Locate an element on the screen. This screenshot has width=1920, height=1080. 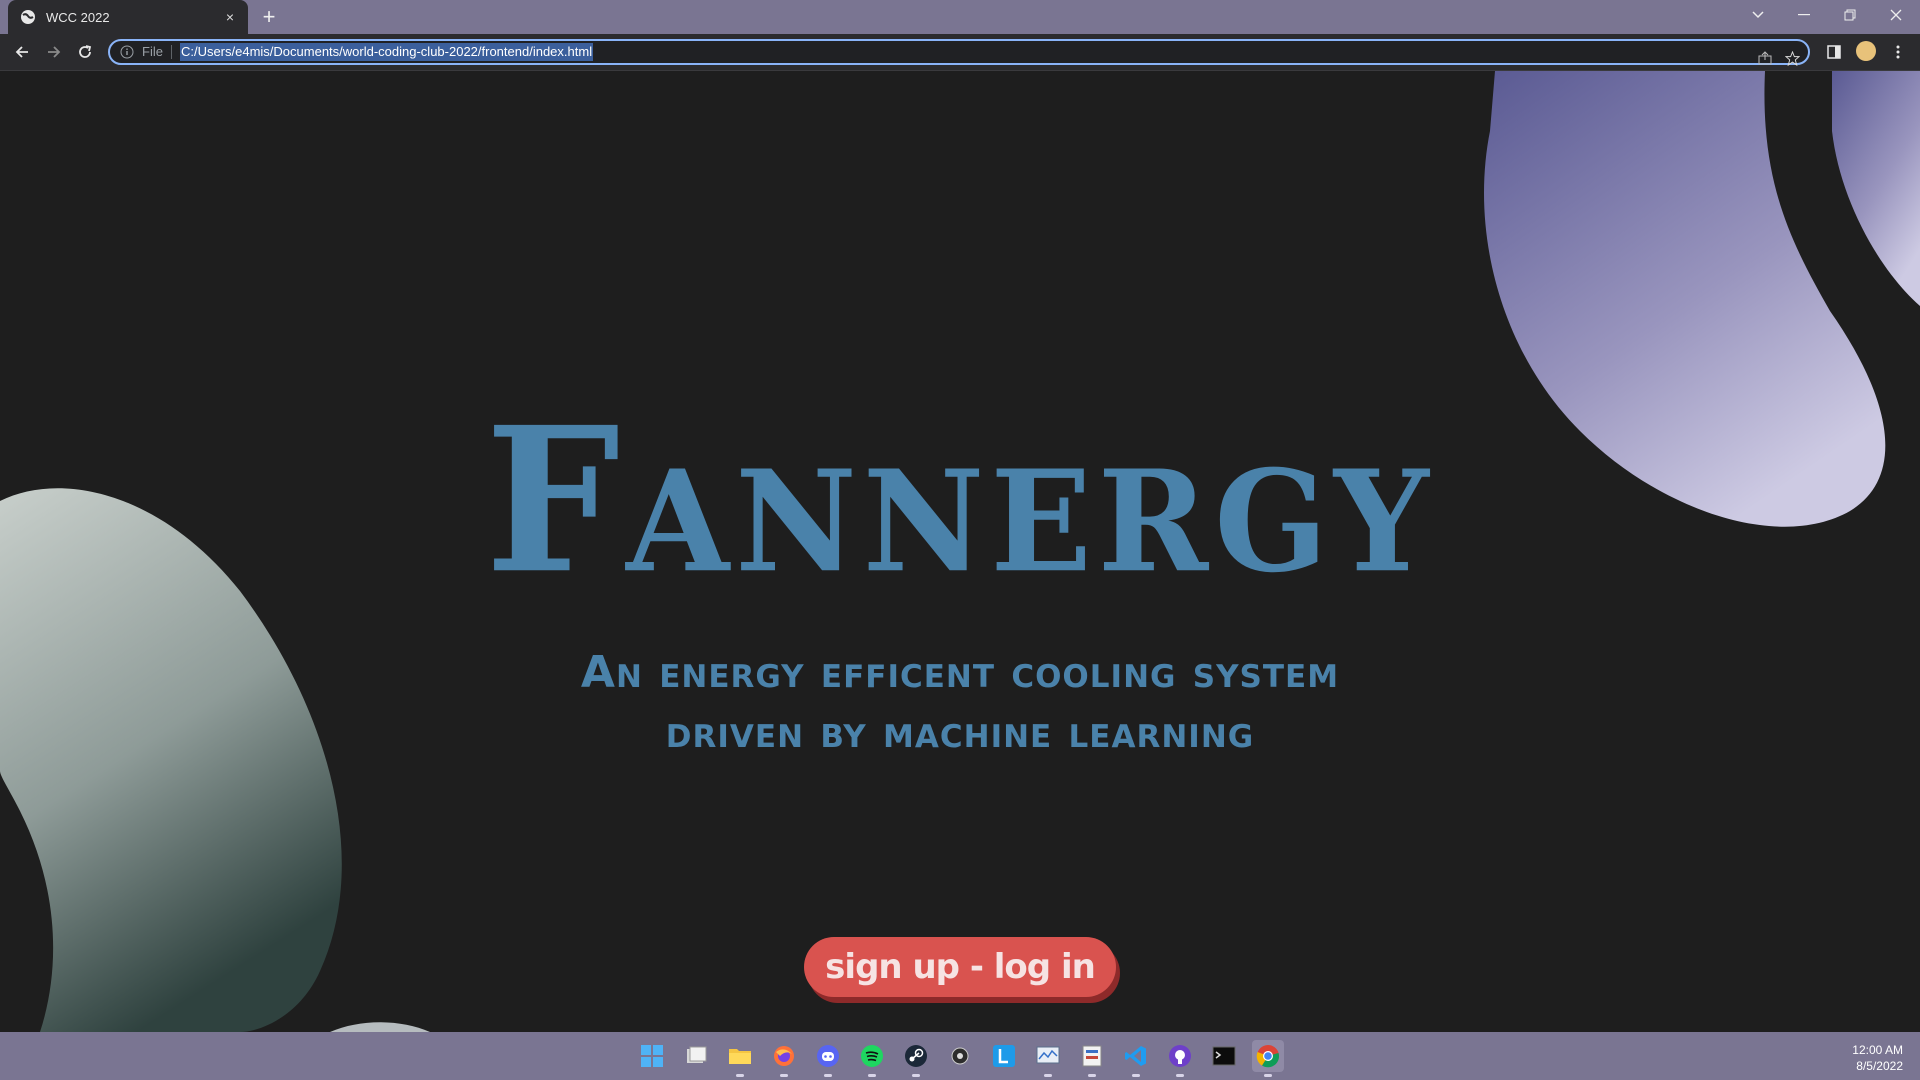
taskbar: 12:00 AM 8/5/2022 is located at coordinates (960, 1056).